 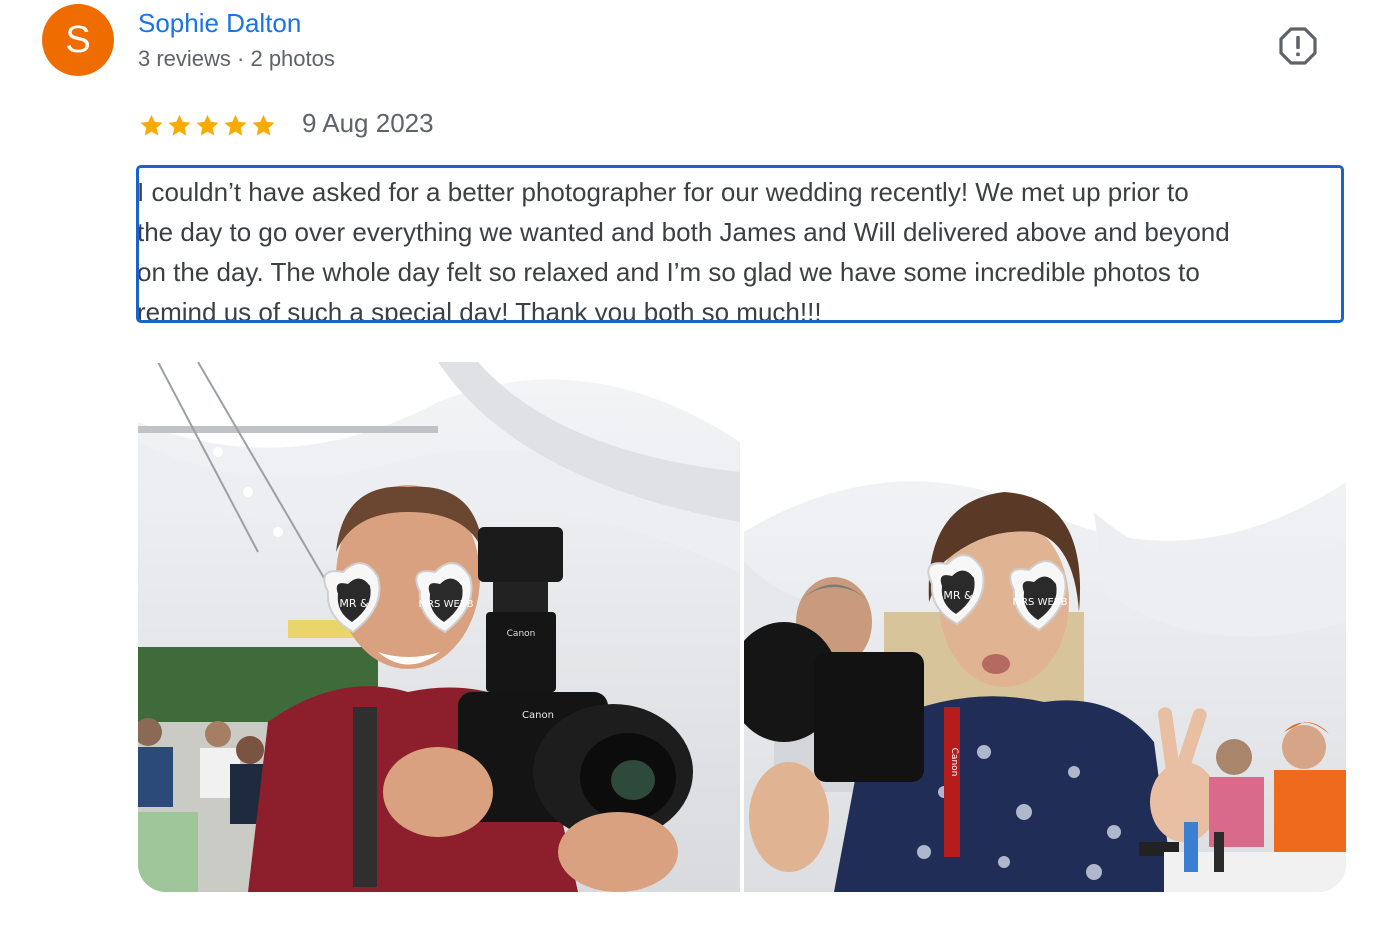 What do you see at coordinates (954, 762) in the screenshot?
I see `strap-brand-text: Canon` at bounding box center [954, 762].